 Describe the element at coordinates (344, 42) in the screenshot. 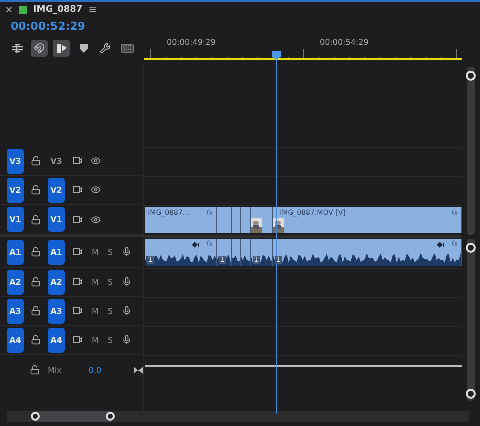

I see `time-label: 00:00:54:29` at that location.